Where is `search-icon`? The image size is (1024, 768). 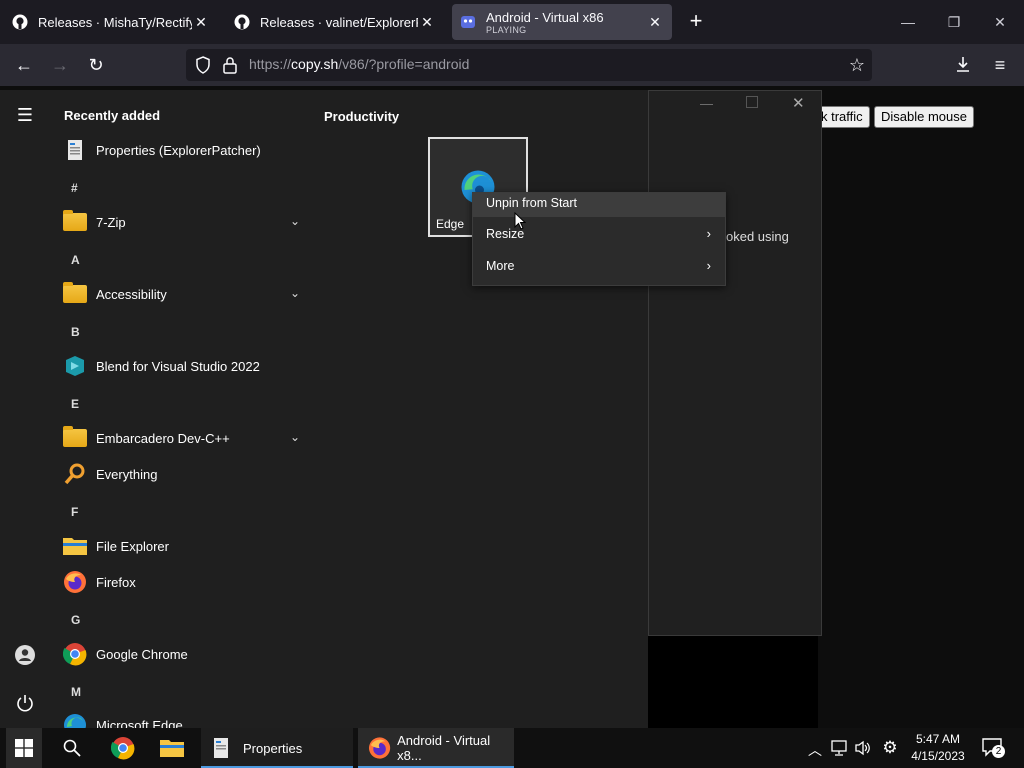 search-icon is located at coordinates (72, 748).